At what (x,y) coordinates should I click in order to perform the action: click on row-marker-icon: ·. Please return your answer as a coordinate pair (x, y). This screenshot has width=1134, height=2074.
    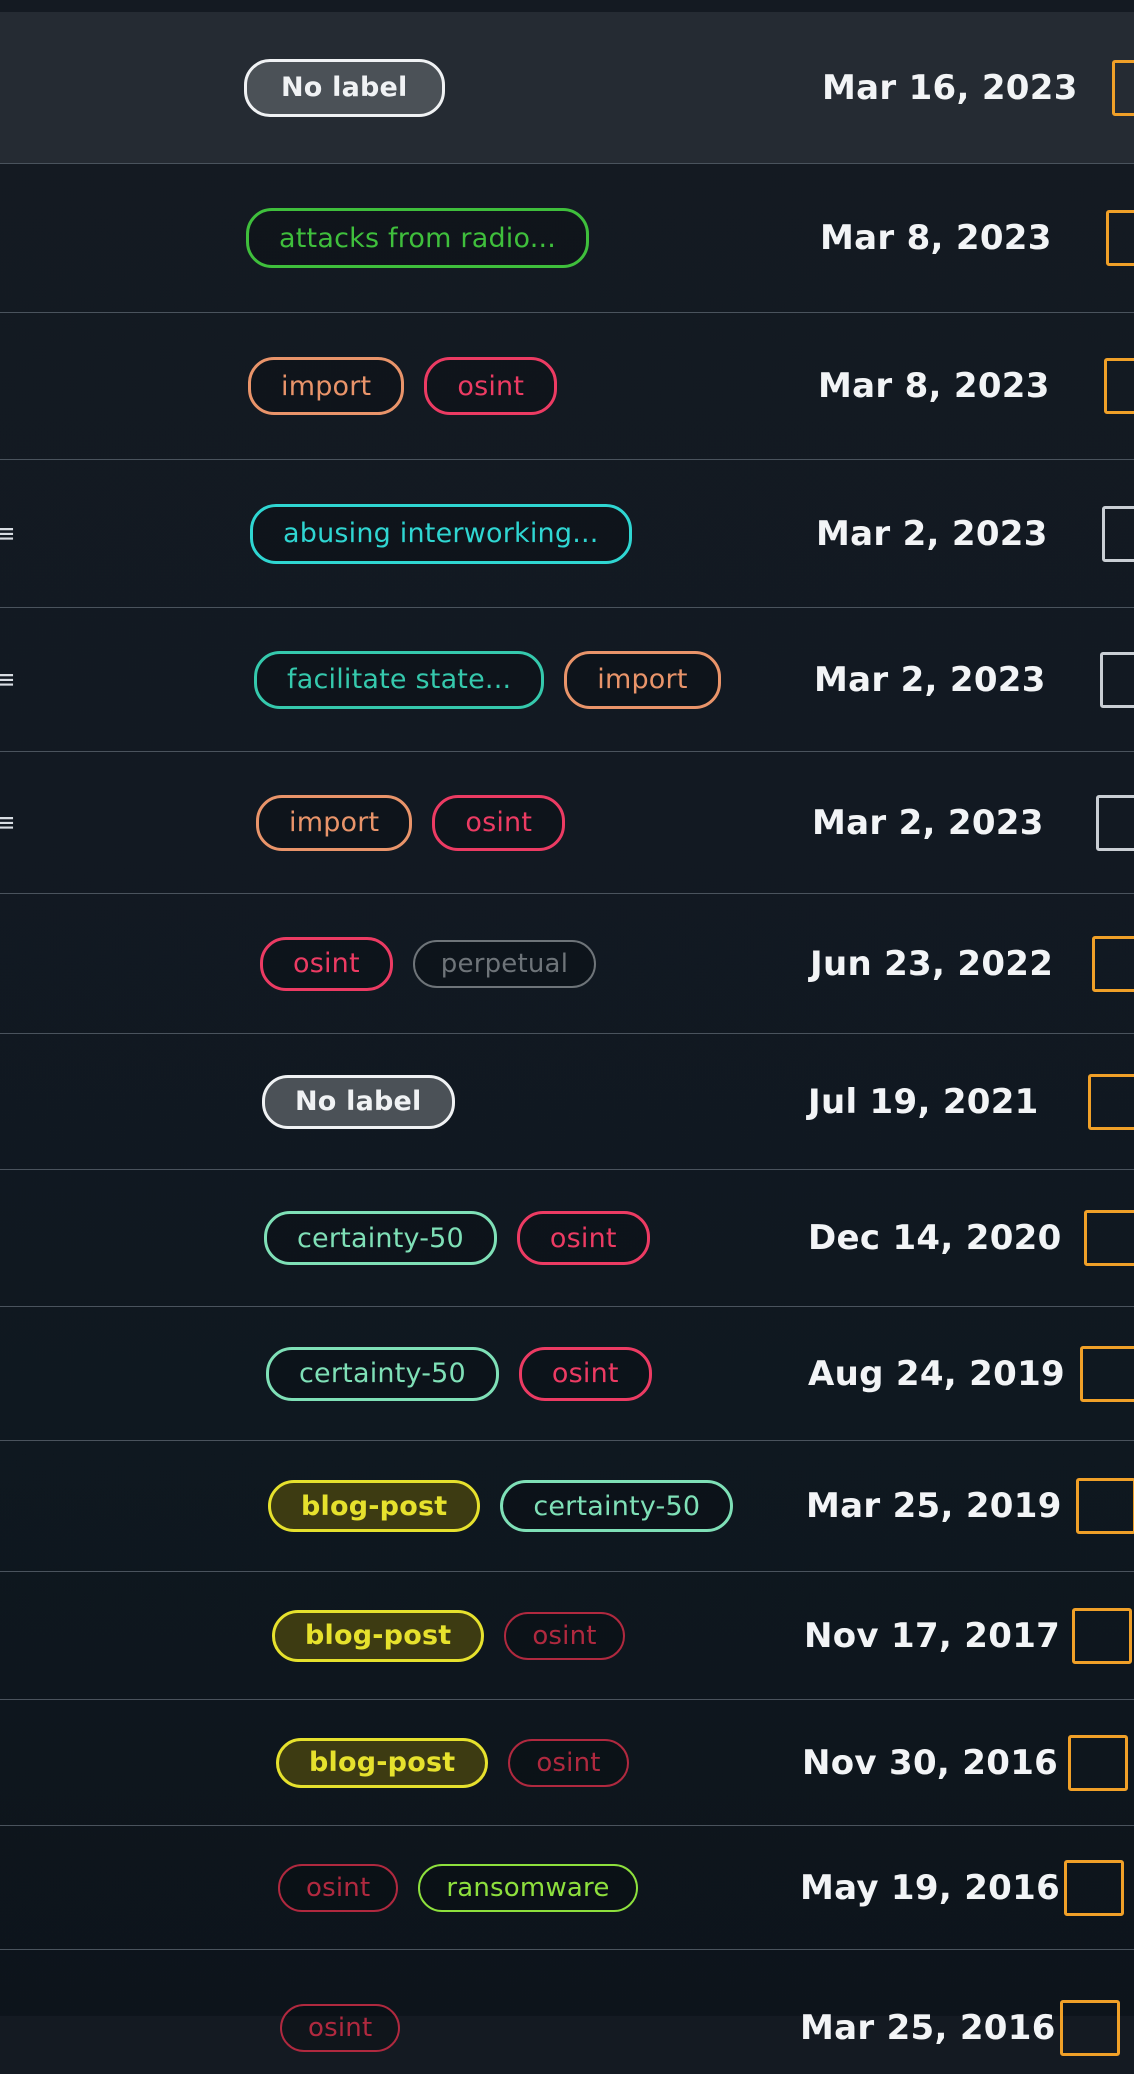
    Looking at the image, I should click on (3, 386).